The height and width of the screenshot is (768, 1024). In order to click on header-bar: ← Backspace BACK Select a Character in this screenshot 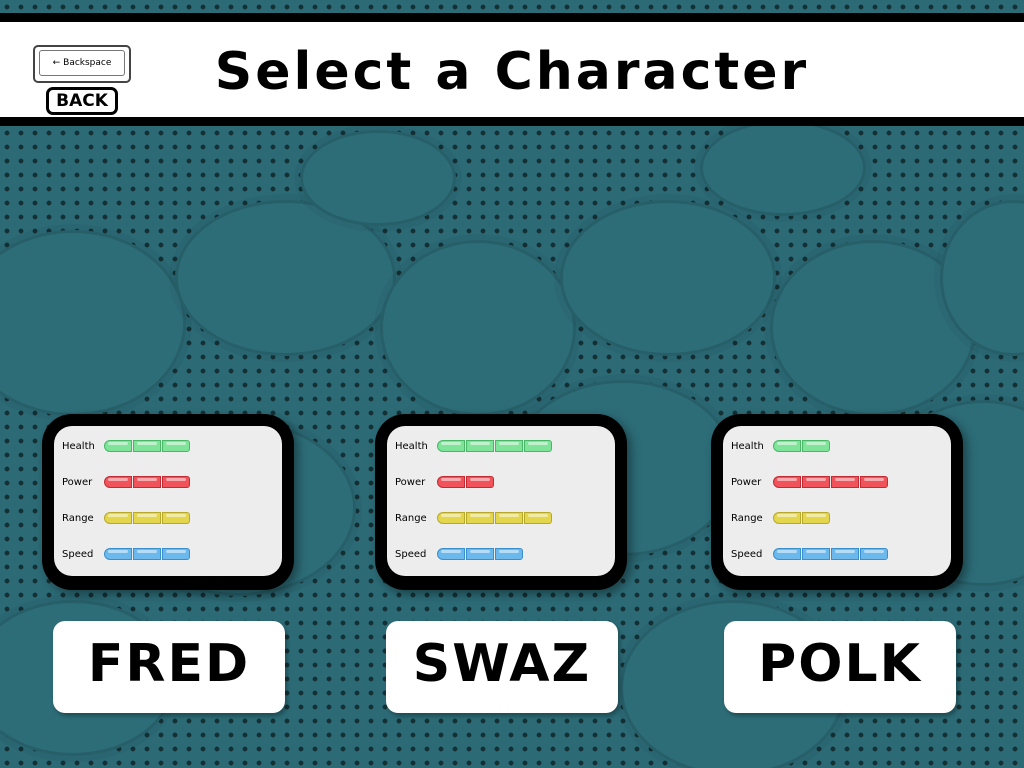, I will do `click(512, 69)`.